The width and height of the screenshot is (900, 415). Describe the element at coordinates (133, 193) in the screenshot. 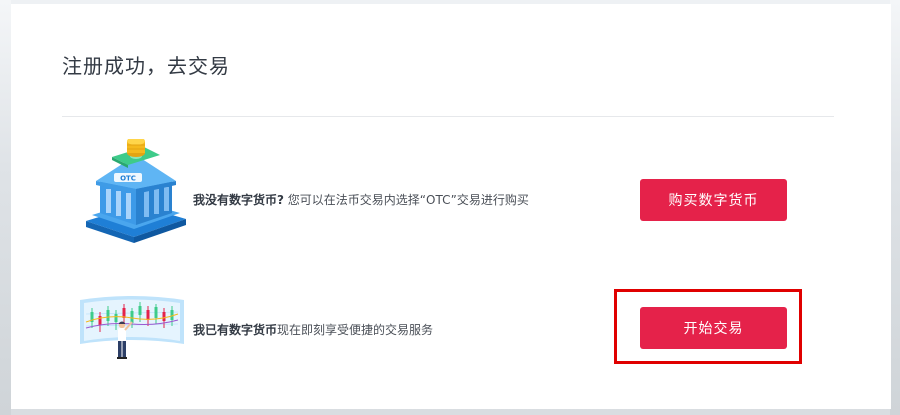

I see `bank-coin-illustration-icon: OTC` at that location.